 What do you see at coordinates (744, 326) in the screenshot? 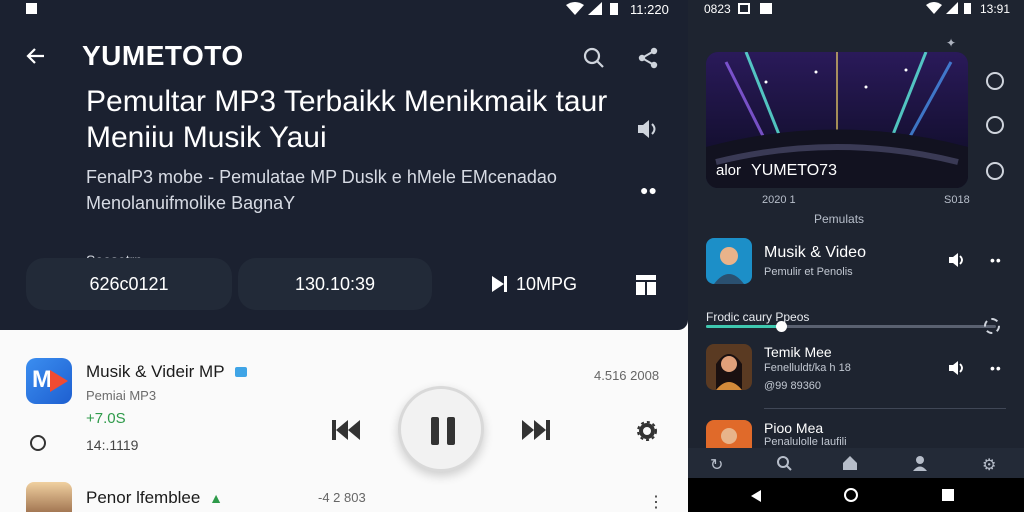
I see `progress-fill` at bounding box center [744, 326].